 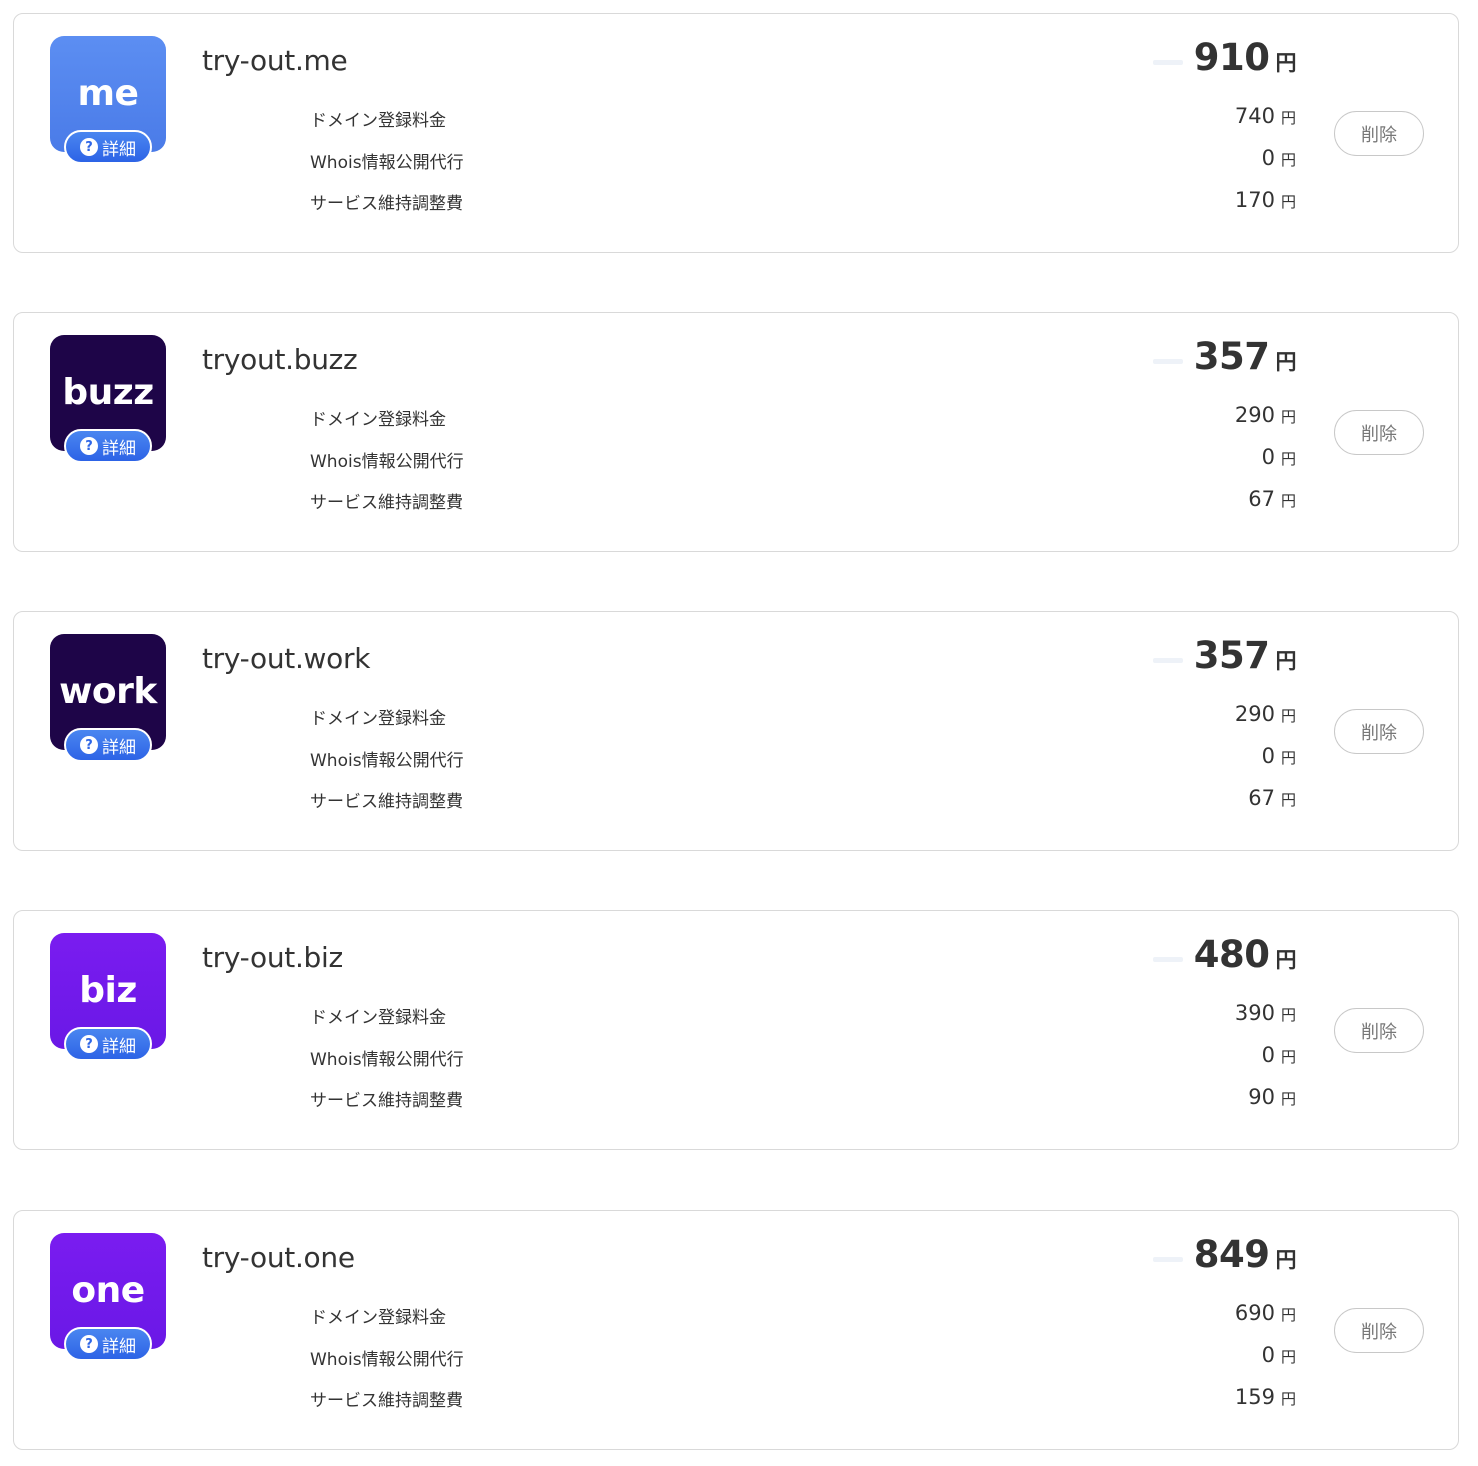 I want to click on fee-registration-value: 740, so click(x=1254, y=116).